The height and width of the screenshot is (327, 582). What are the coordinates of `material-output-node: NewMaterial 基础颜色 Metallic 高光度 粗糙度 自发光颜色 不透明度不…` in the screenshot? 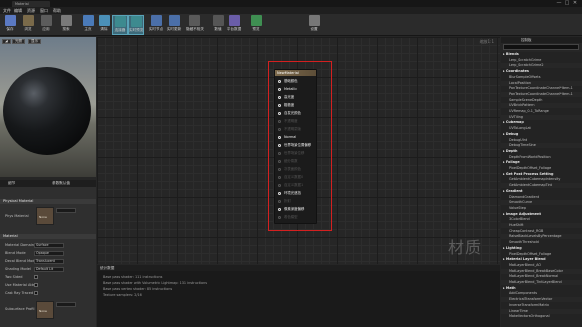 It's located at (295, 146).